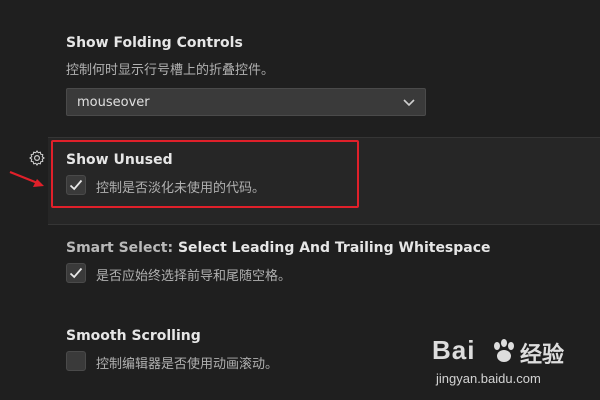 Image resolution: width=600 pixels, height=400 pixels. Describe the element at coordinates (542, 355) in the screenshot. I see `watermark-brand-suffix: 经验` at that location.